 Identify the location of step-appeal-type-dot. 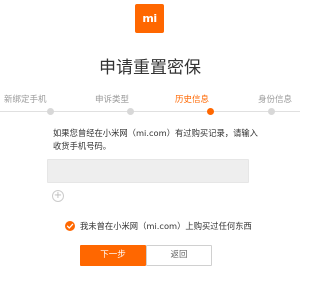
(130, 111).